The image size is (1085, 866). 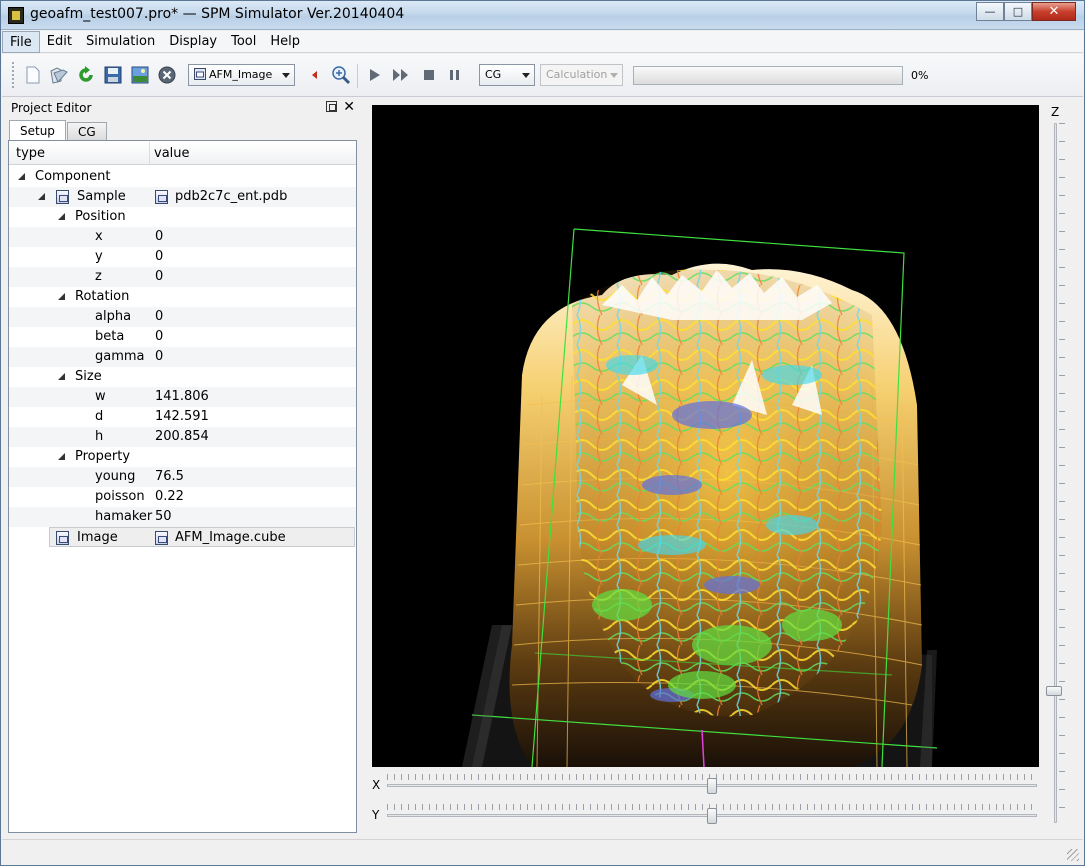 I want to click on new-file-icon, so click(x=33, y=75).